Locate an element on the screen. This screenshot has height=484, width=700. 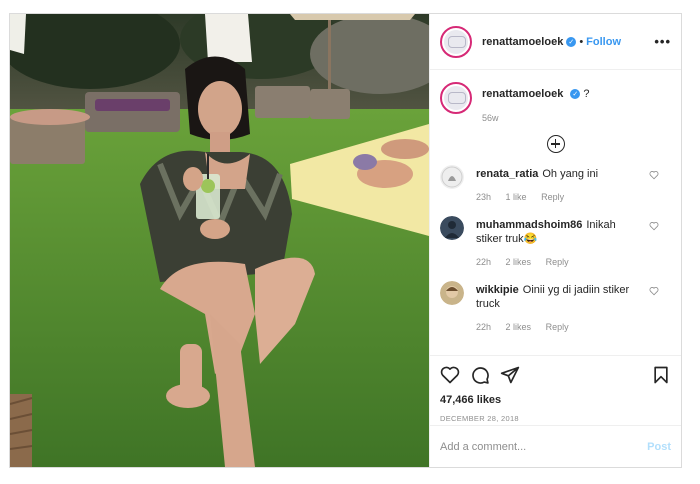
post-date: DECEMBER 28, 2018 is located at coordinates (555, 418).